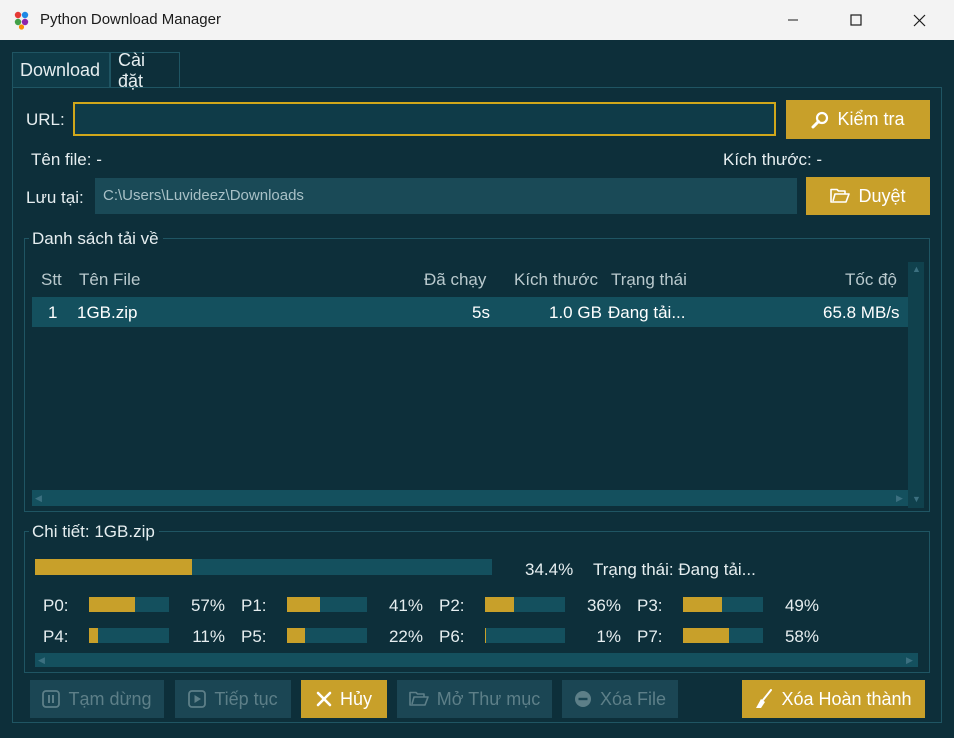 The width and height of the screenshot is (954, 738). Describe the element at coordinates (130, 19) in the screenshot. I see `window-title: Python Download Manager` at that location.